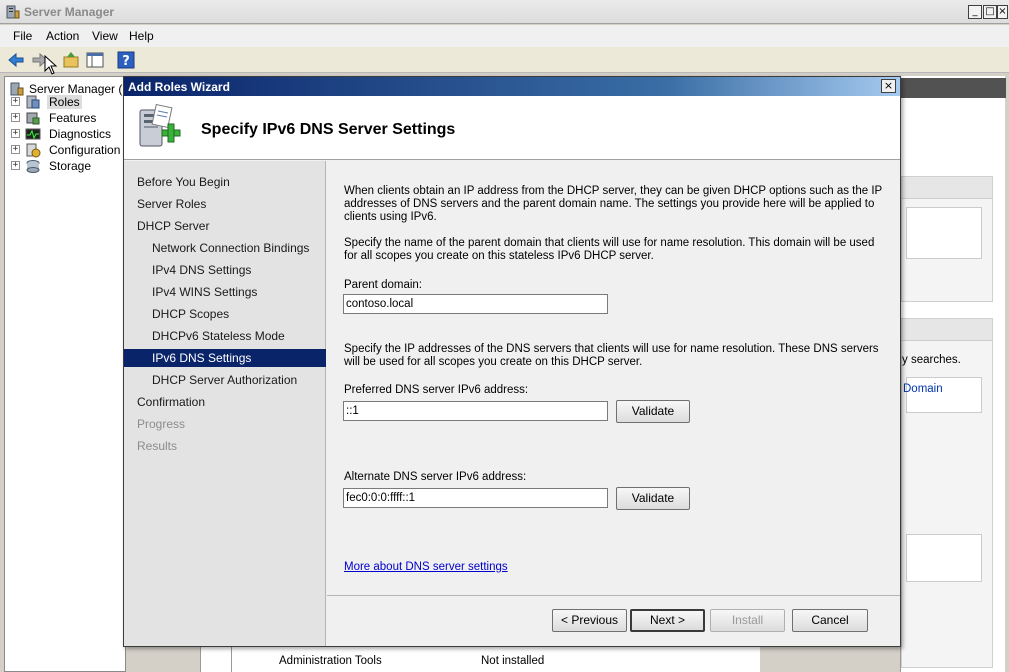 Image resolution: width=1009 pixels, height=672 pixels. I want to click on wizard-header: Specify IPv6 DNS Server Settings, so click(512, 128).